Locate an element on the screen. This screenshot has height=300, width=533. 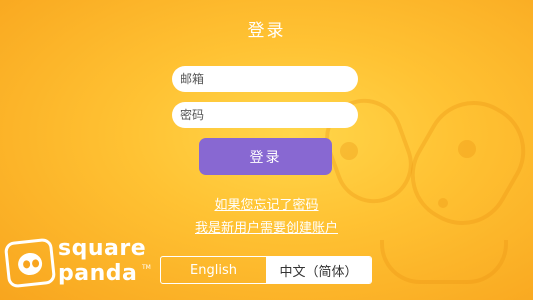
trademark-mark: TM is located at coordinates (146, 267).